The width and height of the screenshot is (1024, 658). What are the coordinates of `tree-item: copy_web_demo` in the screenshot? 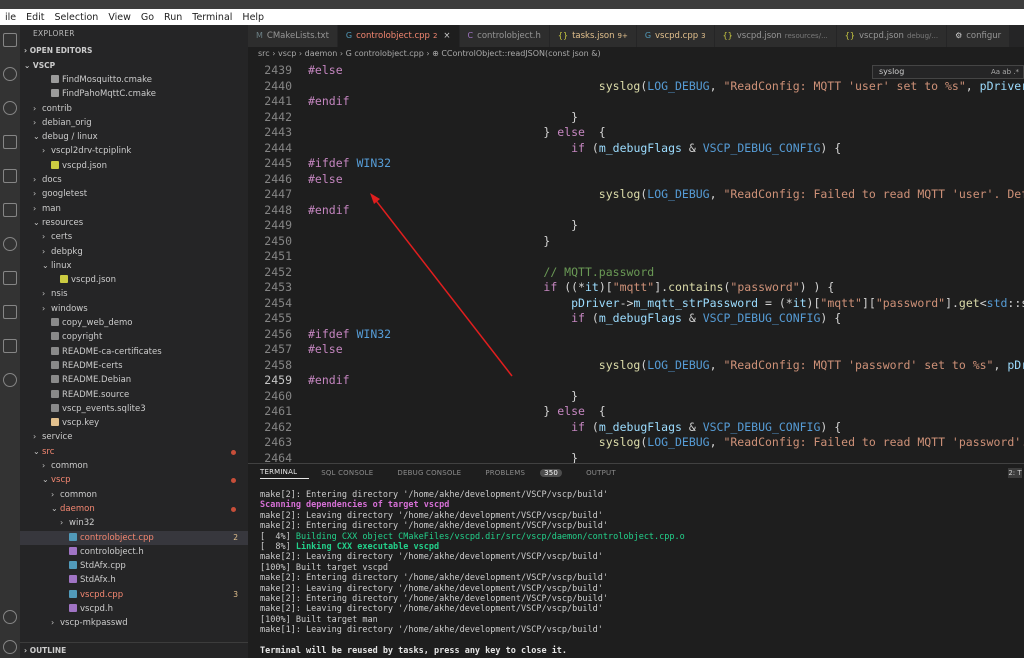 It's located at (134, 323).